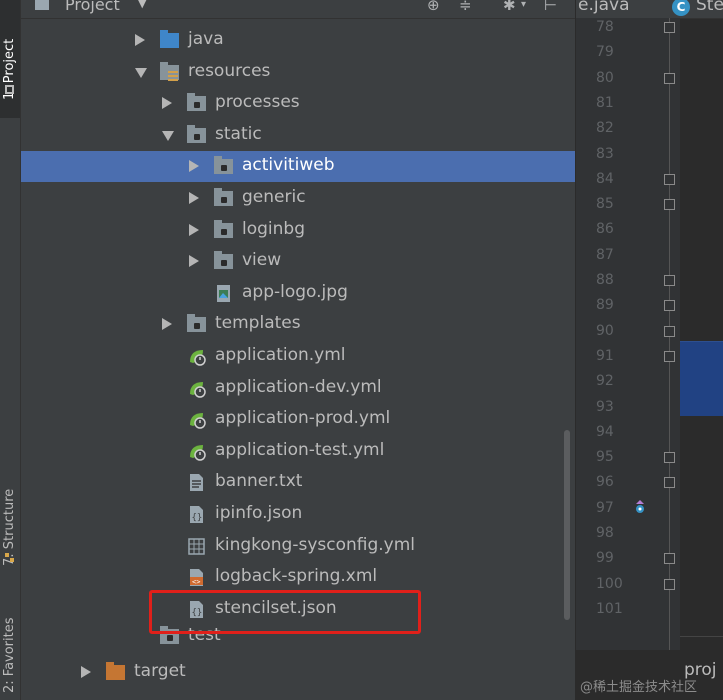  What do you see at coordinates (258, 323) in the screenshot?
I see `tree-item-label: templates` at bounding box center [258, 323].